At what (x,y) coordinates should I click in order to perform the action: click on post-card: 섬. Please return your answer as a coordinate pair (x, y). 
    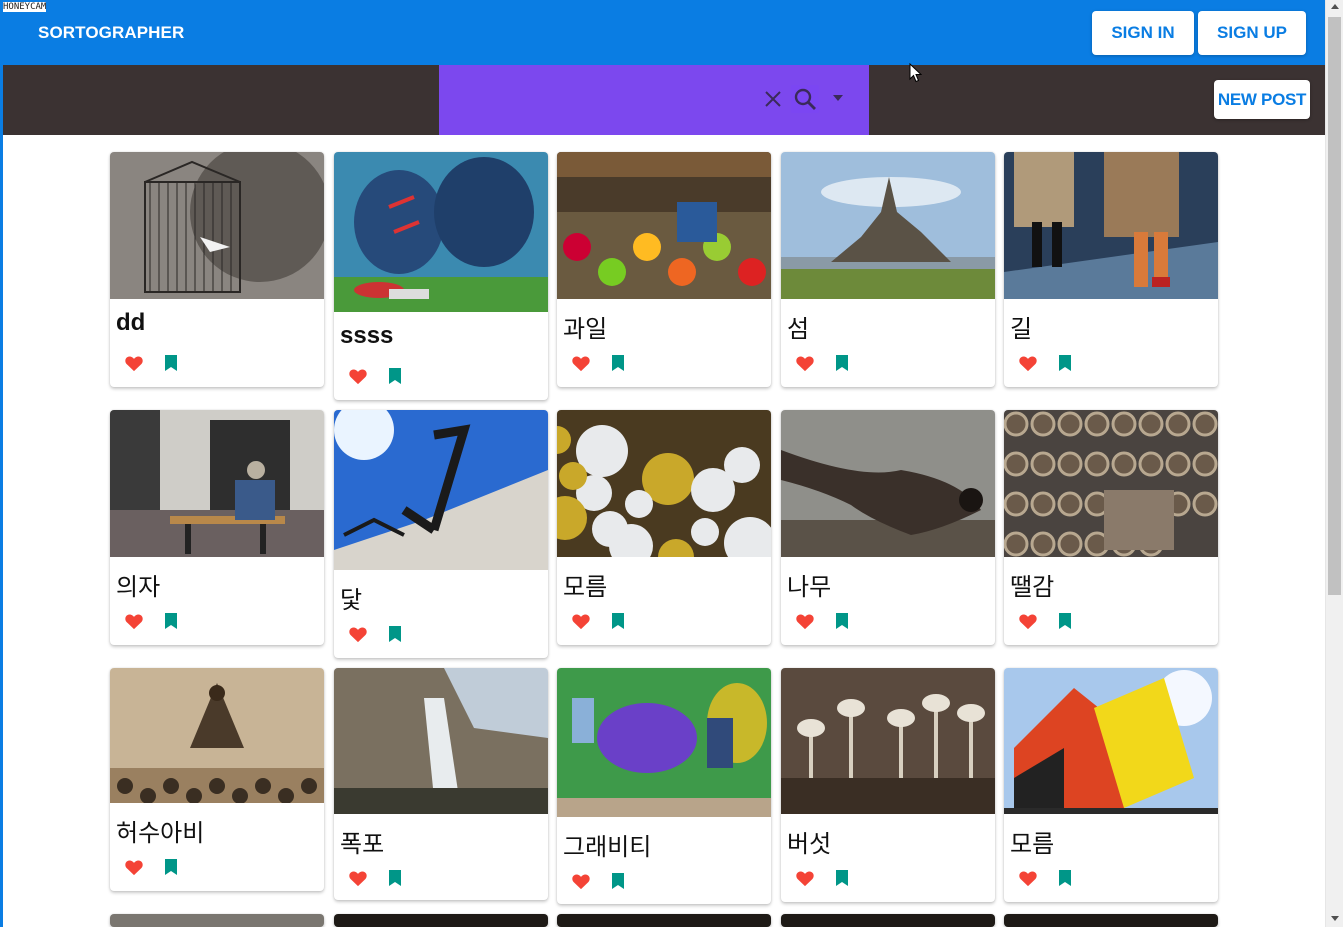
    Looking at the image, I should click on (888, 269).